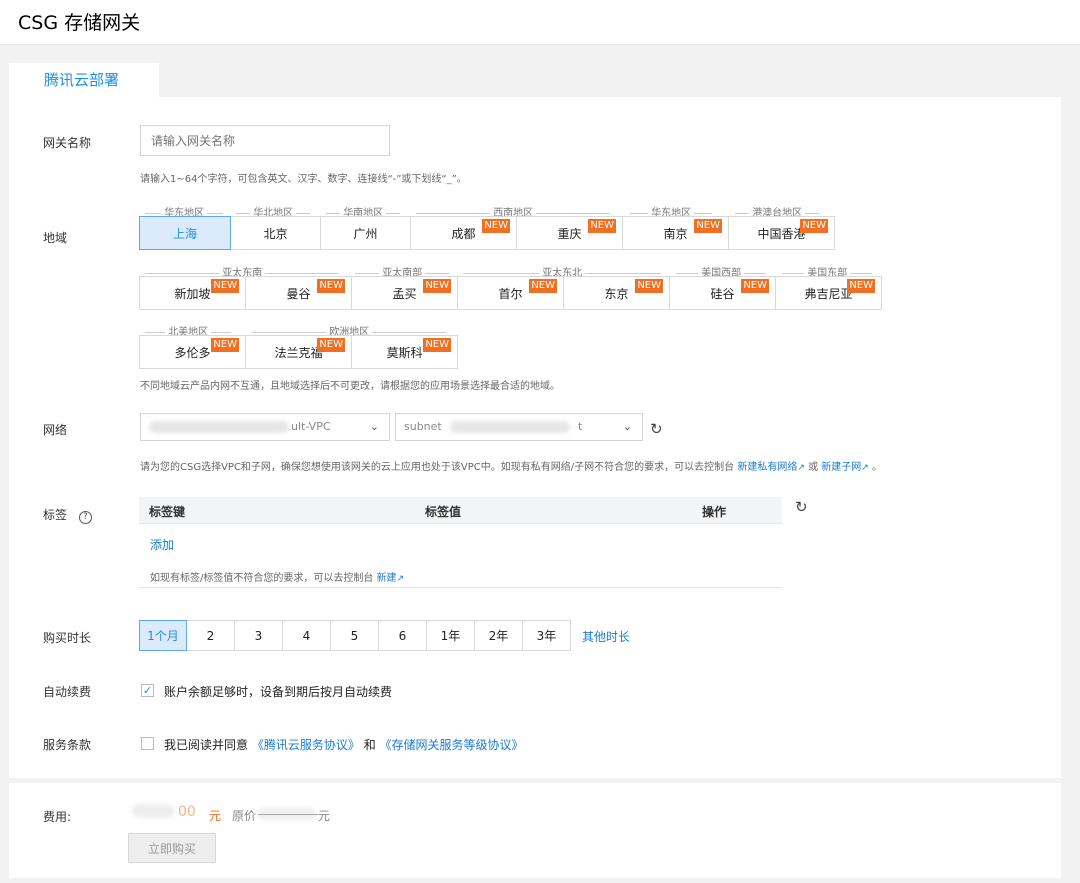 This screenshot has width=1080, height=883. What do you see at coordinates (460, 587) in the screenshot?
I see `divider` at bounding box center [460, 587].